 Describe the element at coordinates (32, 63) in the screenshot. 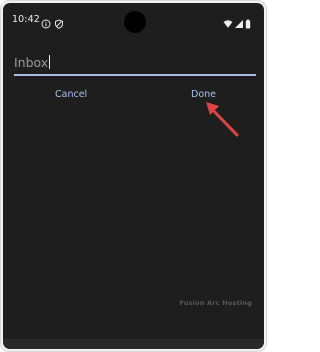

I see `folder-name-value: Inbox` at that location.